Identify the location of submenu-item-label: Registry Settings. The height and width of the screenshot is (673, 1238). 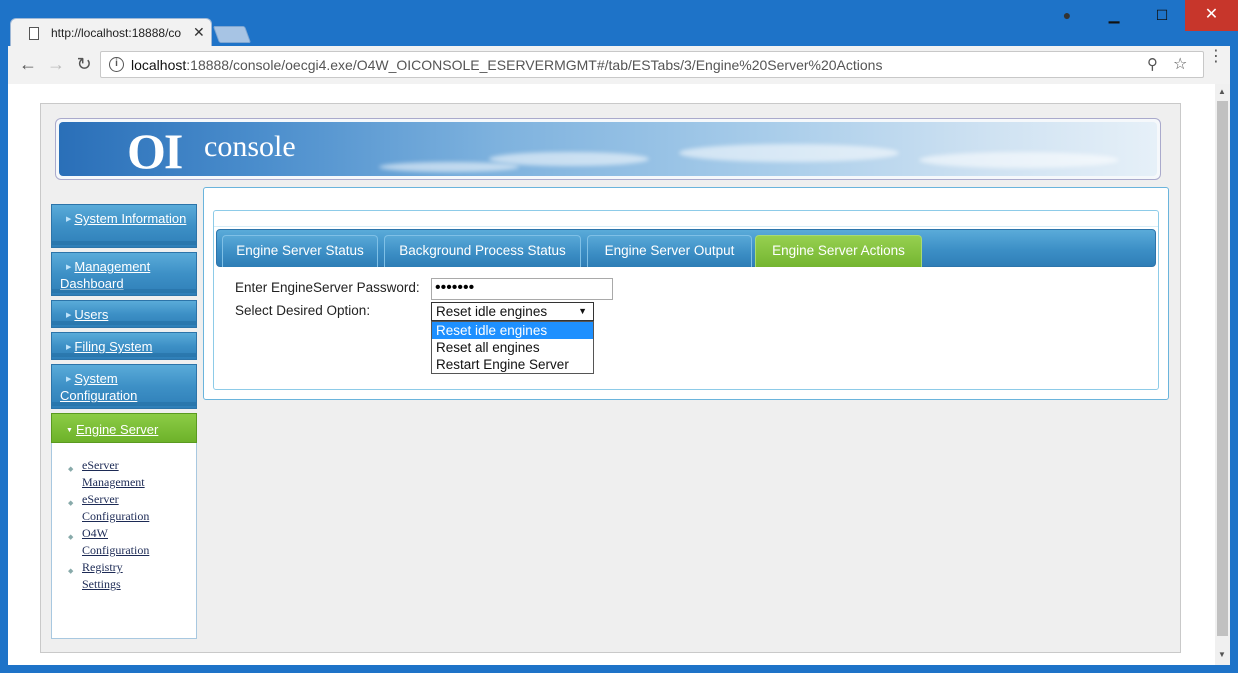
(122, 576).